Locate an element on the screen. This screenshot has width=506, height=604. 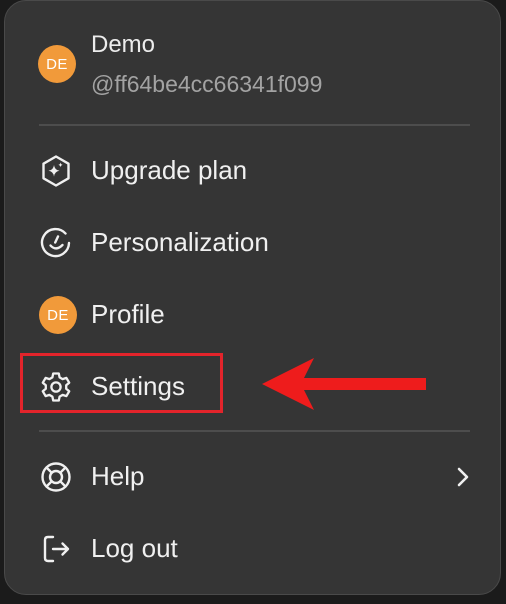
profile-avatar: DE is located at coordinates (58, 315).